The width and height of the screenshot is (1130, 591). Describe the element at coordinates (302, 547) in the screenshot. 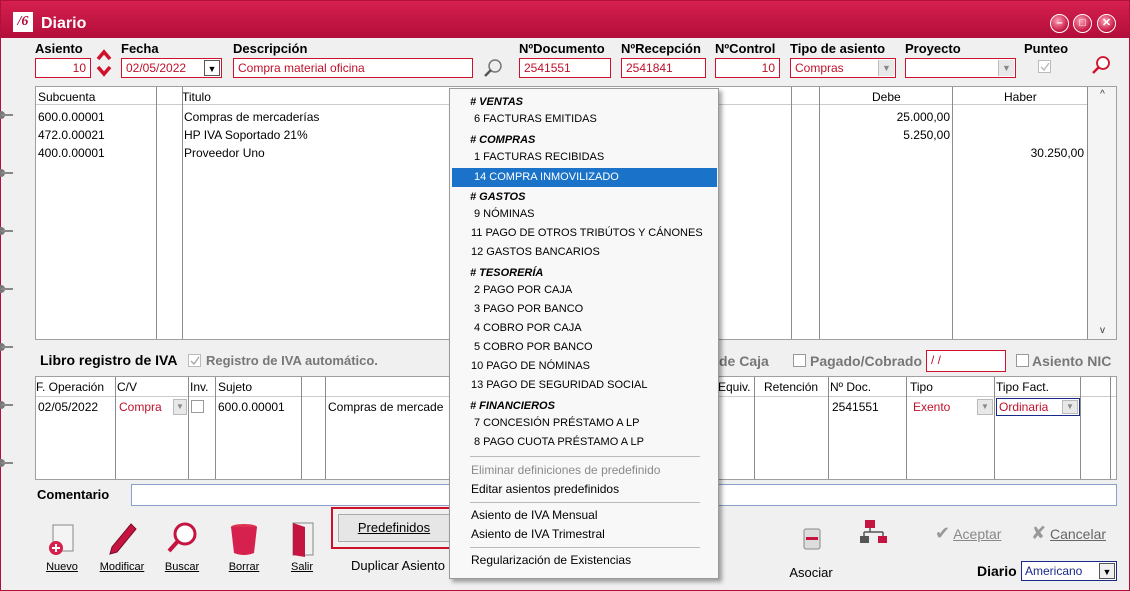

I see `salir-button: Salir` at that location.